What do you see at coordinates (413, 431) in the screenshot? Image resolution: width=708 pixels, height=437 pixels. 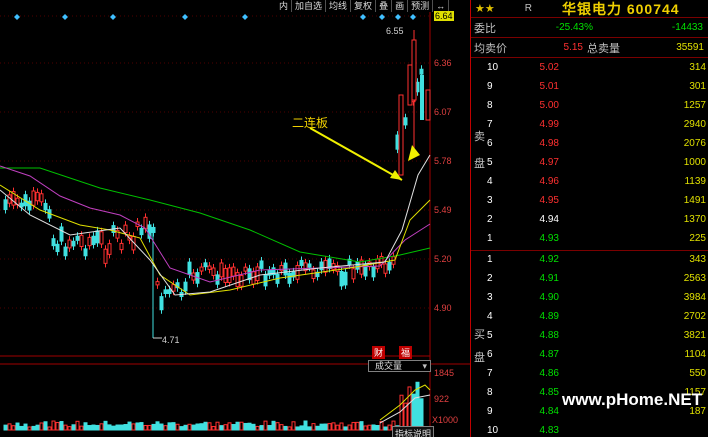 I see `indicator-help-button: 指标说明` at bounding box center [413, 431].